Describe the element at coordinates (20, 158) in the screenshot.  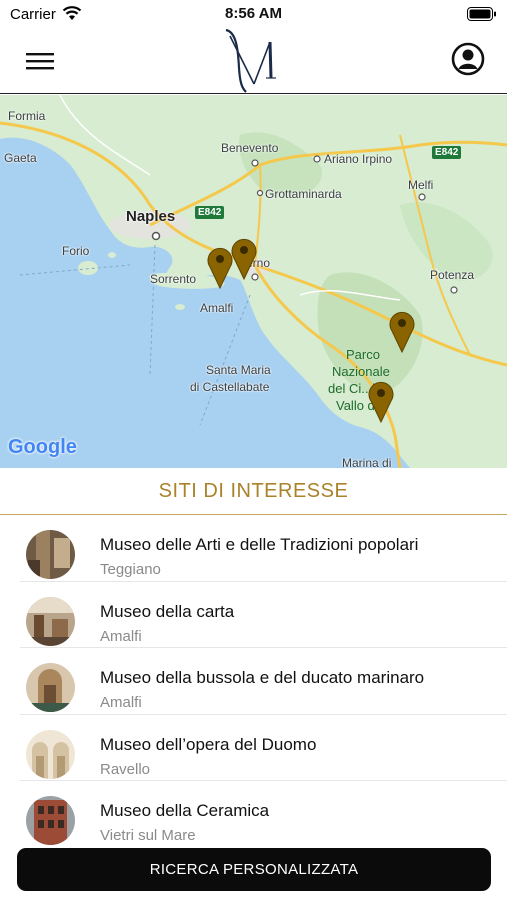
I see `map-label-gaeta: Gaeta` at that location.